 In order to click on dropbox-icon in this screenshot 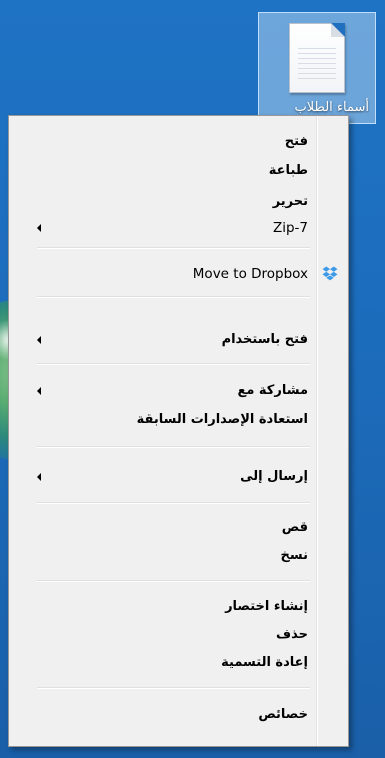, I will do `click(330, 273)`.